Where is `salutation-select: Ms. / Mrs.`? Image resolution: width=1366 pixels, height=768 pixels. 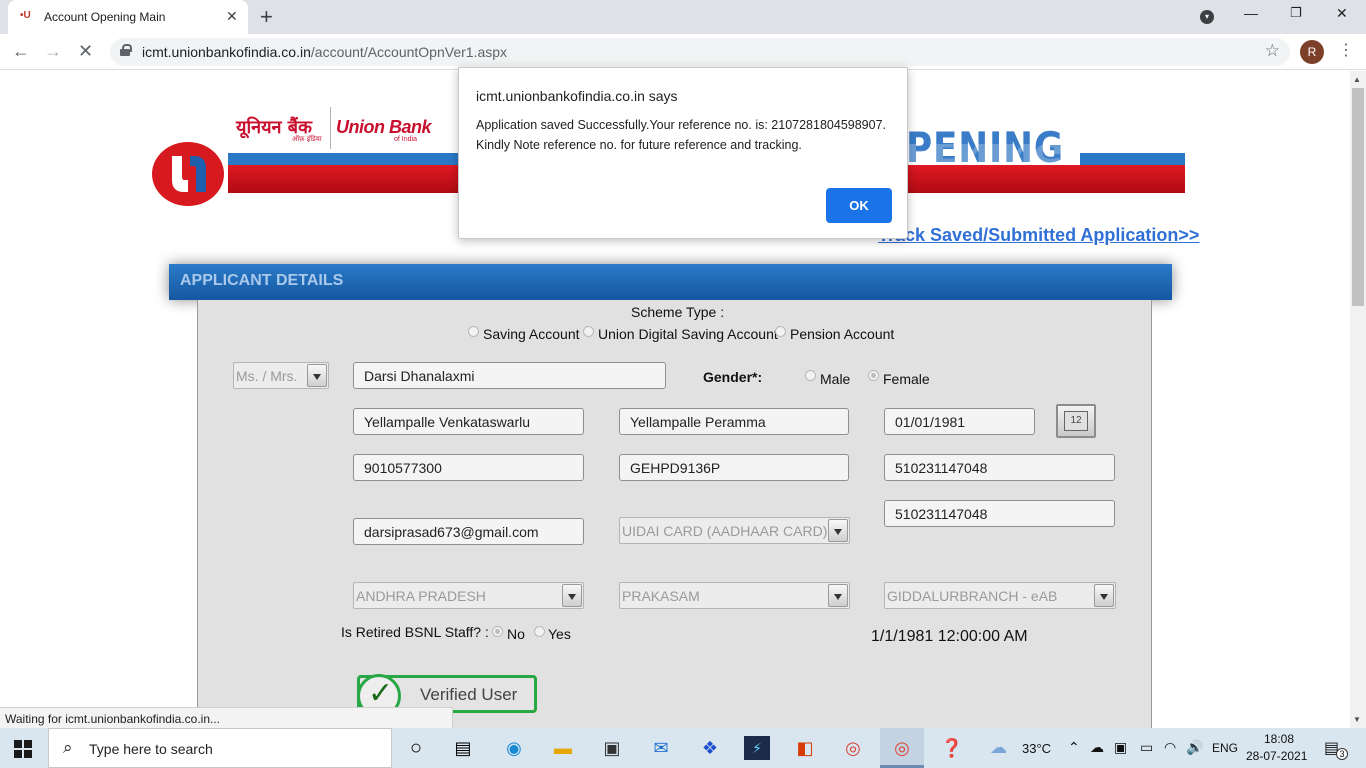 salutation-select: Ms. / Mrs. is located at coordinates (281, 375).